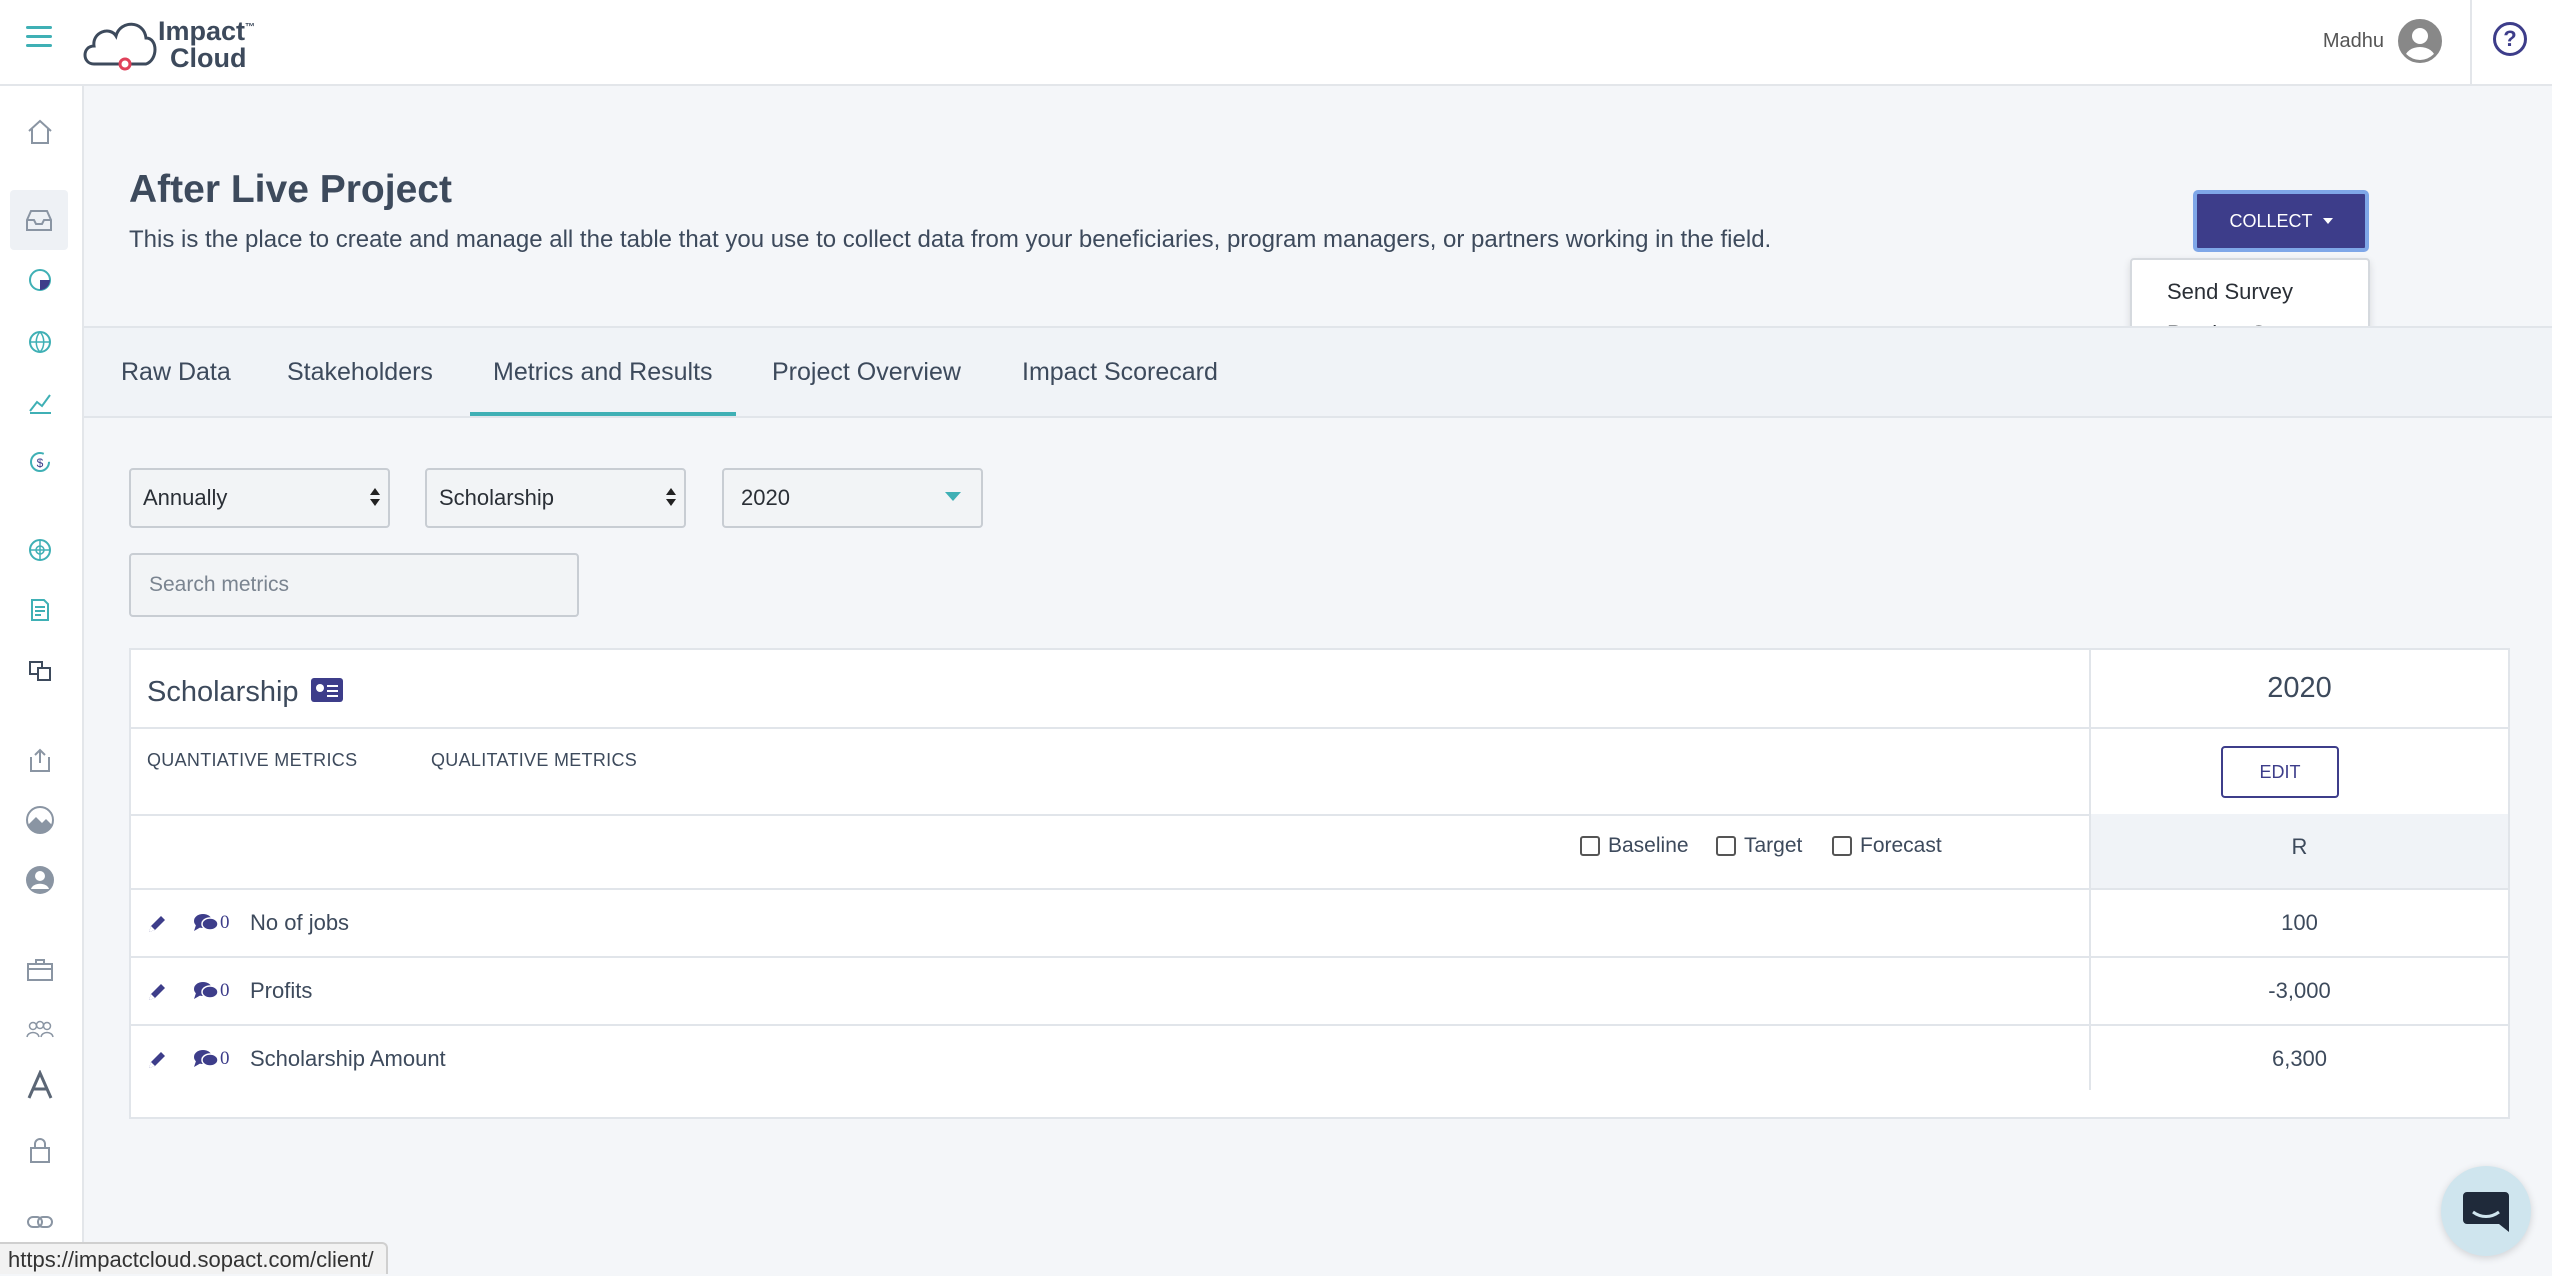  I want to click on home-icon, so click(40, 132).